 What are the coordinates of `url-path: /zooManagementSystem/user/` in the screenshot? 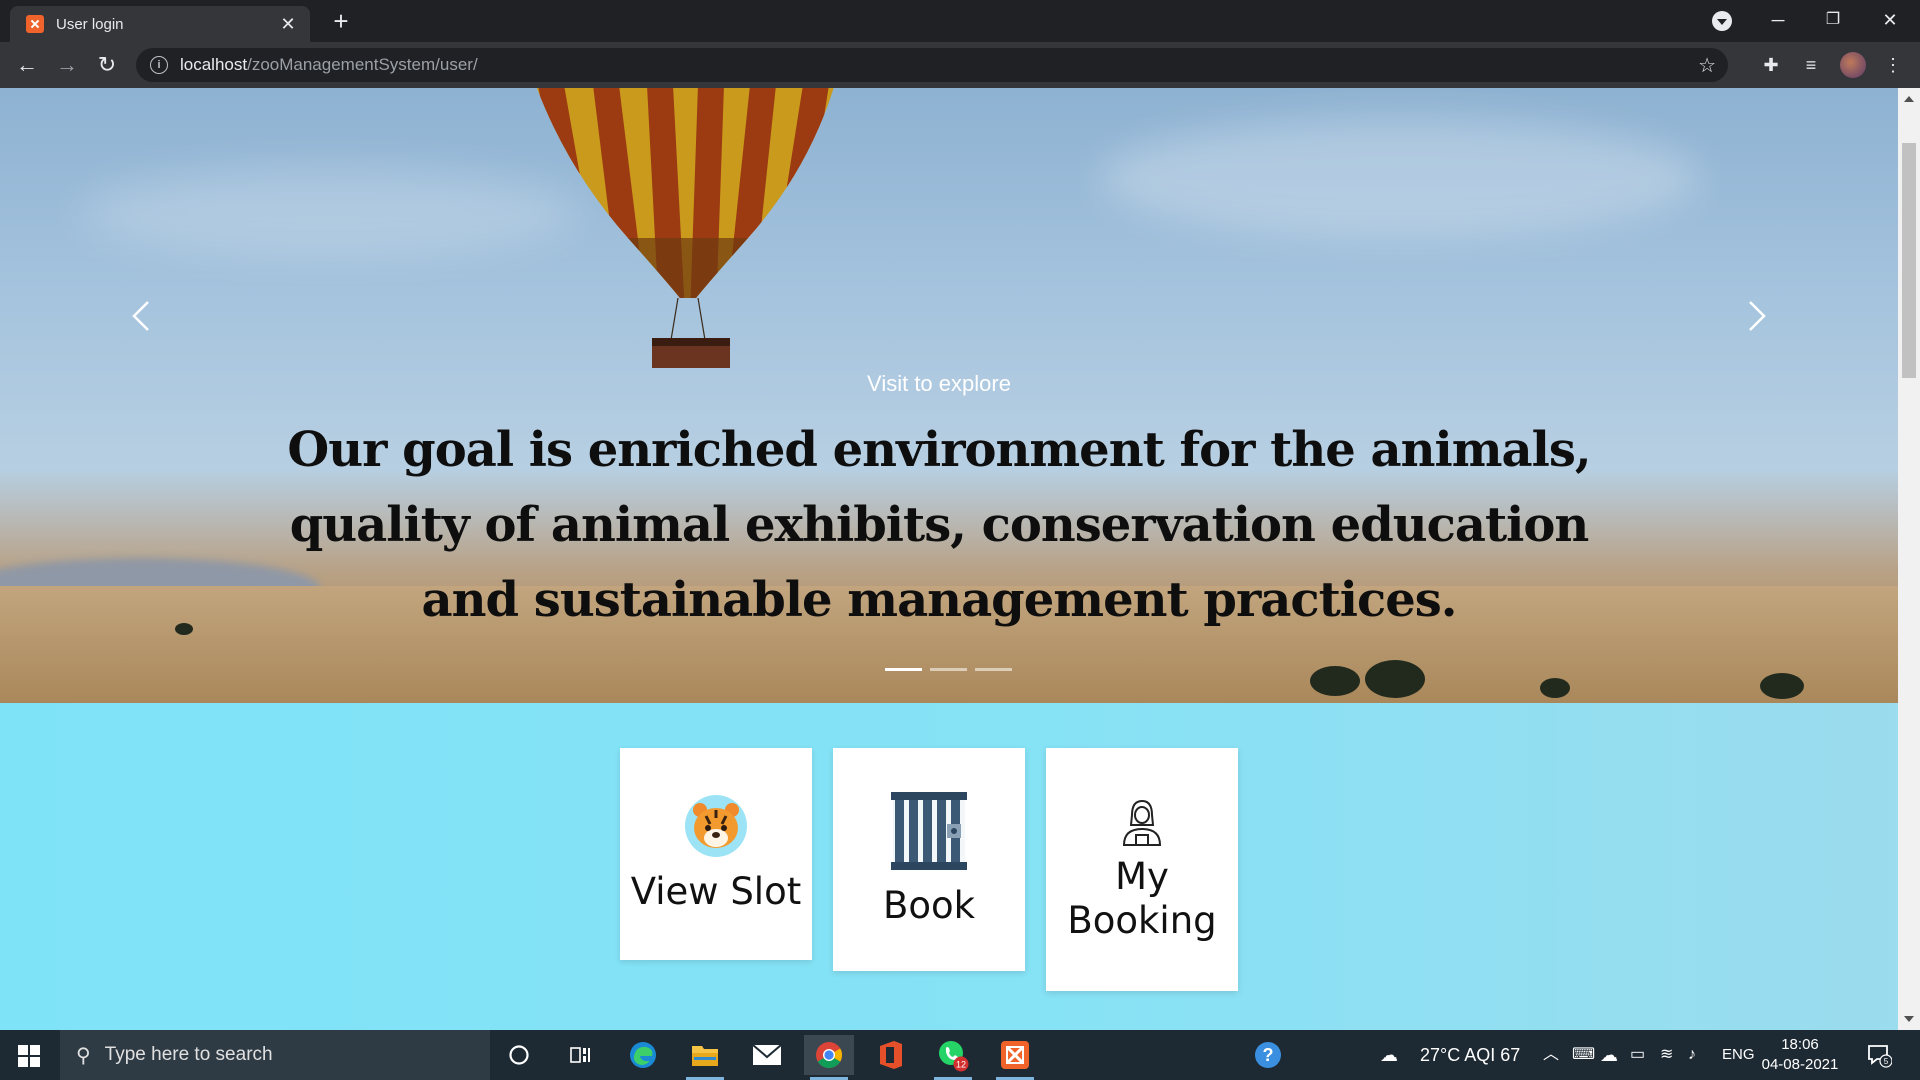 It's located at (362, 64).